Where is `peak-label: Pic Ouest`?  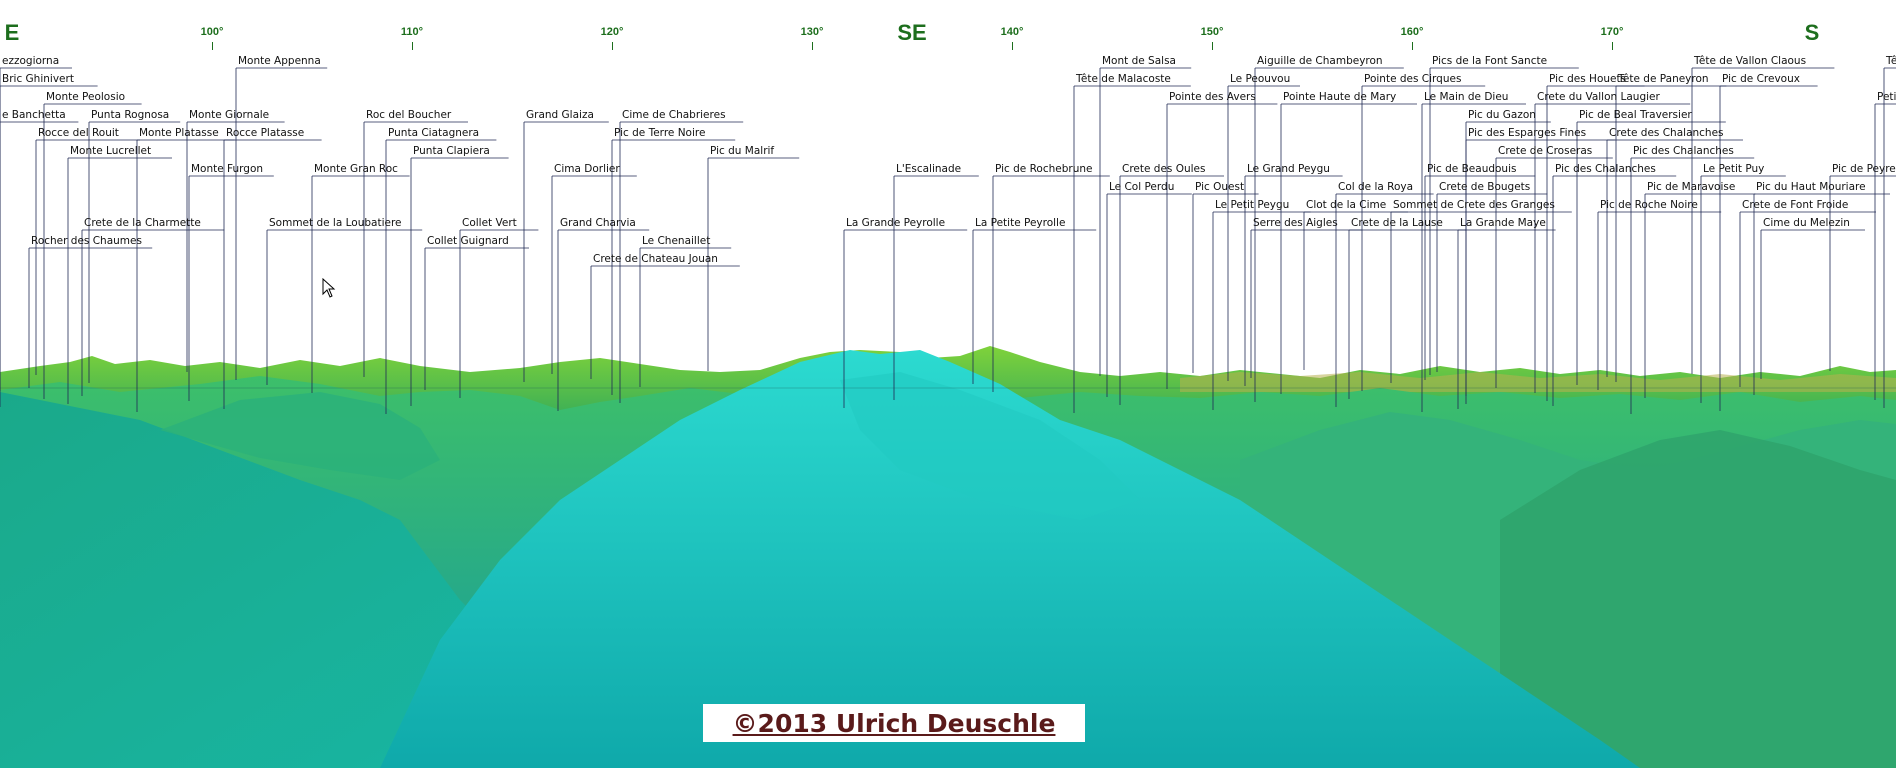
peak-label: Pic Ouest is located at coordinates (1220, 187).